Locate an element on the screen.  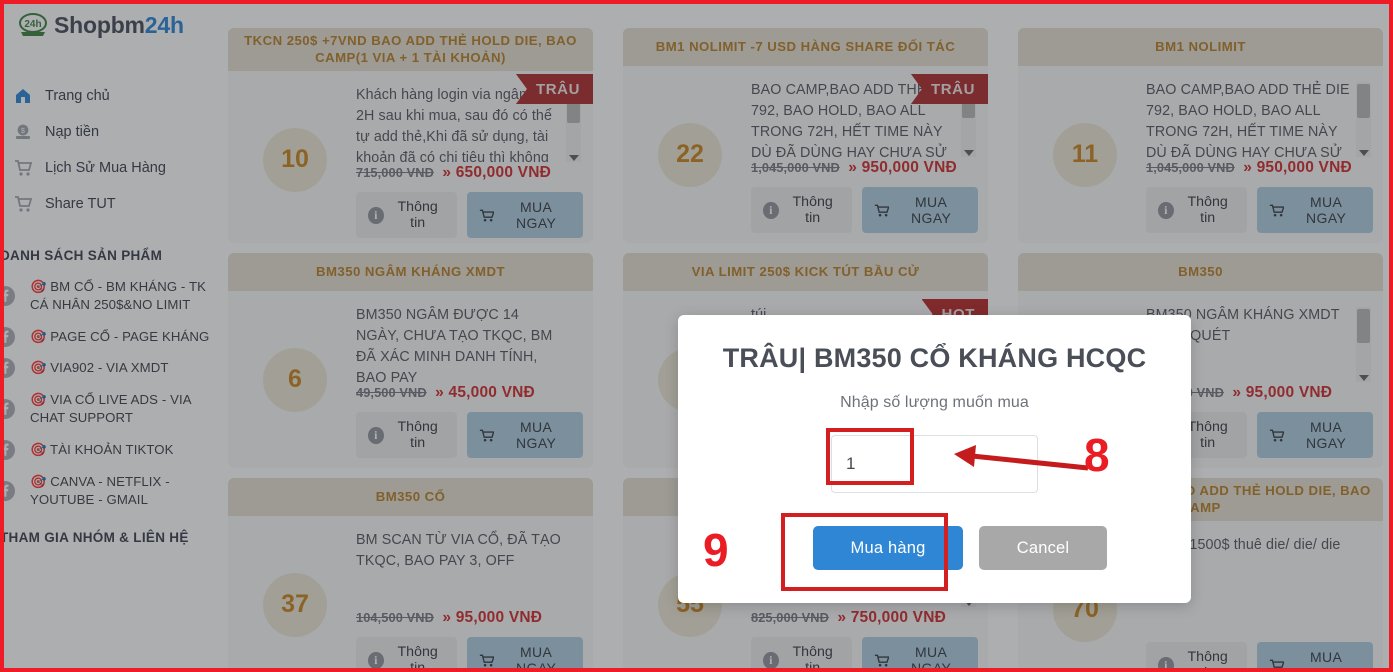
product-qty-wrap: 22 is located at coordinates (690, 154).